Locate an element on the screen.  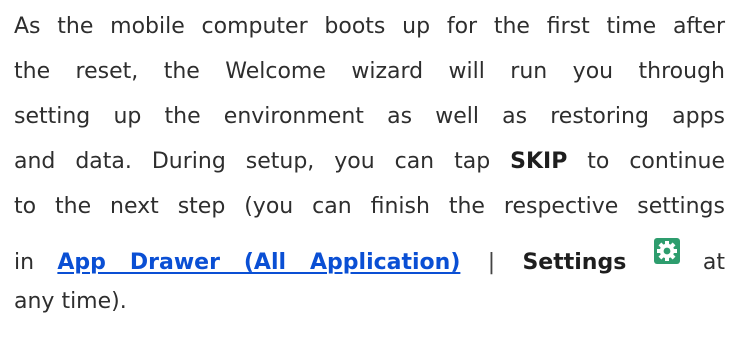
line6-text-start: in is located at coordinates (24, 262).